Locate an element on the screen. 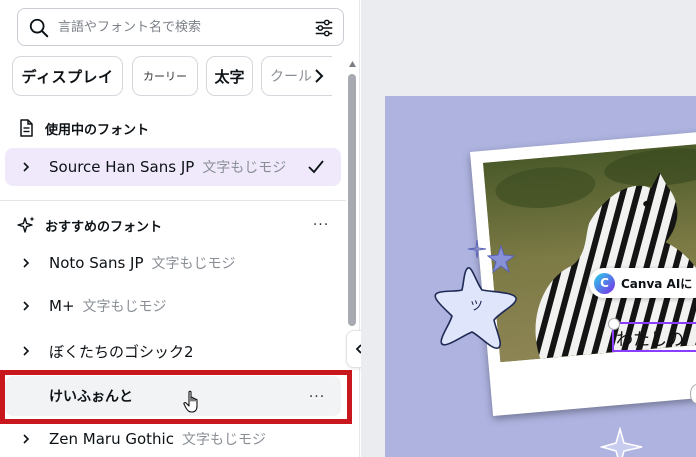  scroll-up-arrow-icon is located at coordinates (352, 64).